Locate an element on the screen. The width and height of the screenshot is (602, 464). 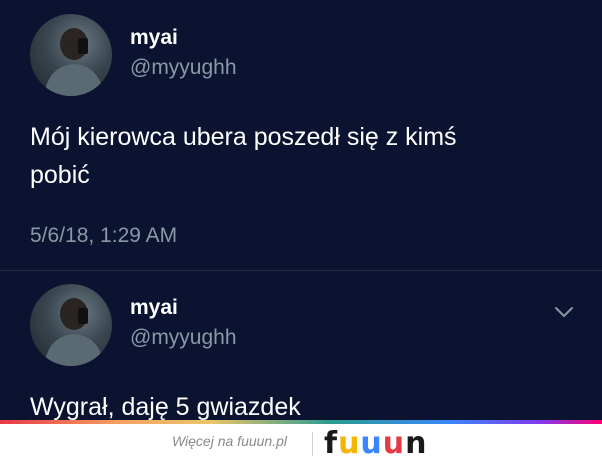
chevron-down-icon is located at coordinates (564, 312).